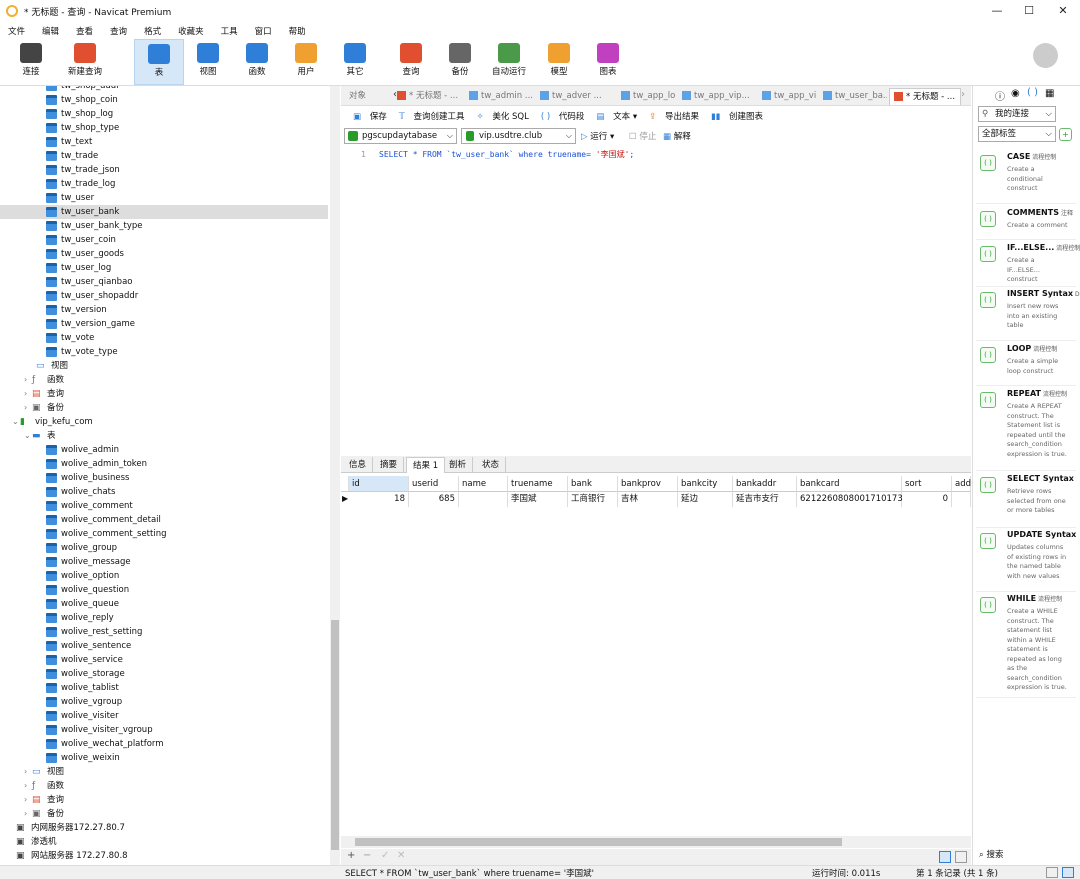 The height and width of the screenshot is (879, 1080). I want to click on tree-table-item: wolive_queue, so click(164, 604).